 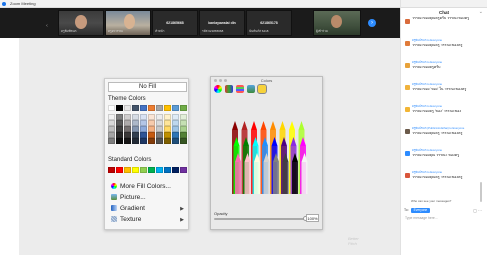 What do you see at coordinates (251, 89) in the screenshot?
I see `image-palettes-tab-icon` at bounding box center [251, 89].